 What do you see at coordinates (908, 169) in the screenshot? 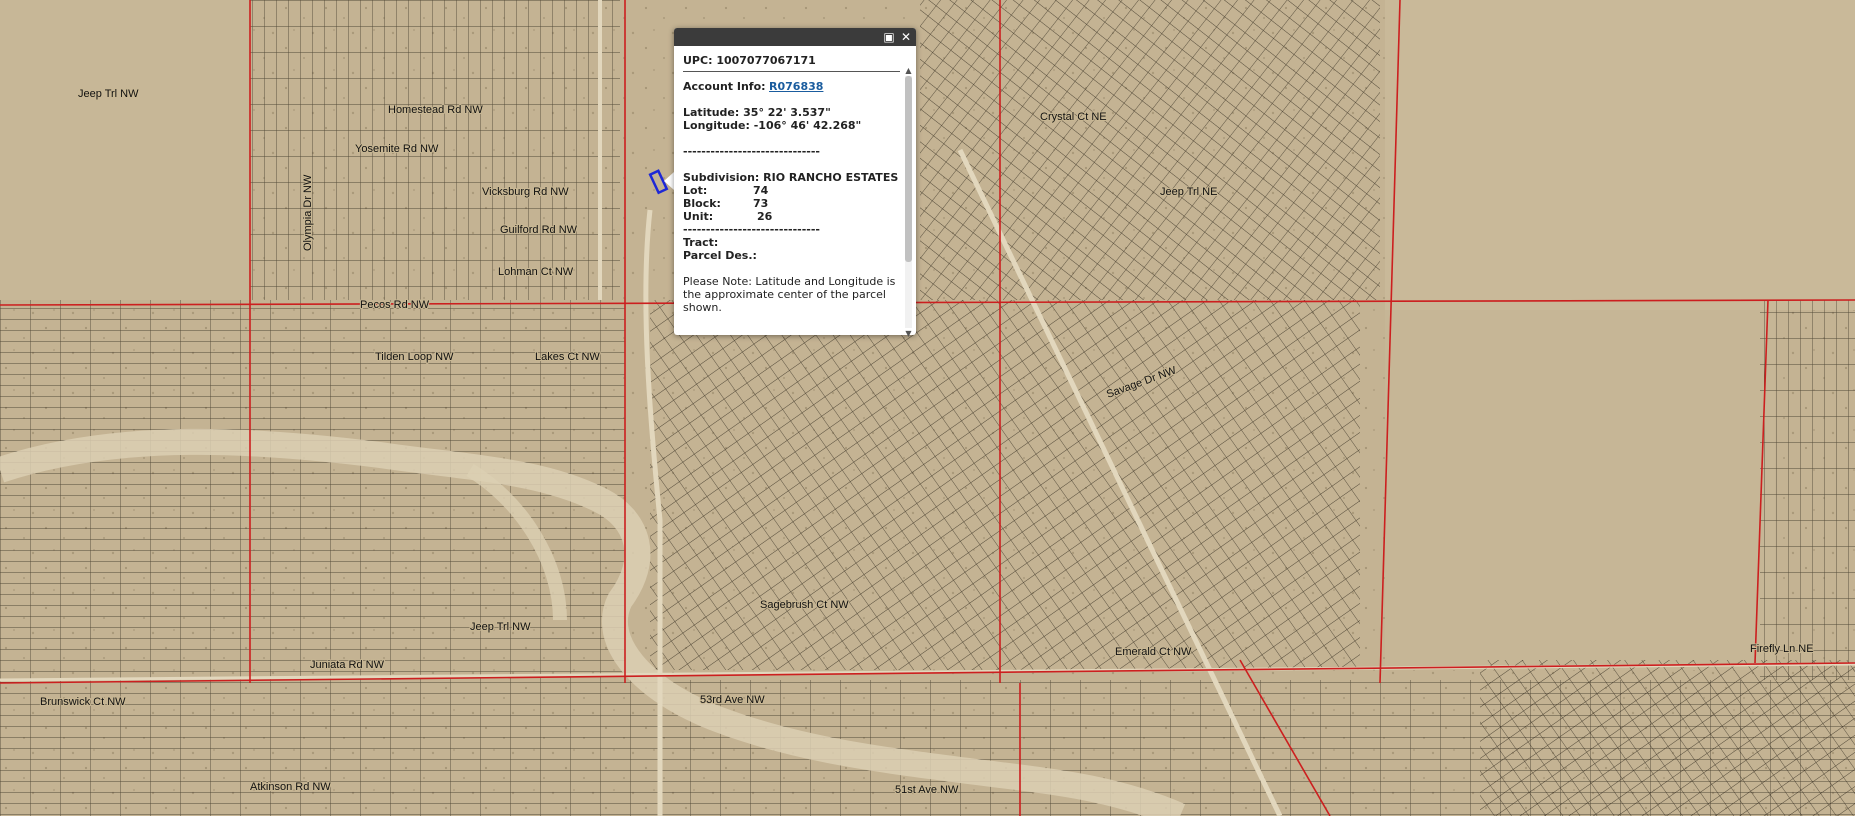
I see `scroll-thumb` at bounding box center [908, 169].